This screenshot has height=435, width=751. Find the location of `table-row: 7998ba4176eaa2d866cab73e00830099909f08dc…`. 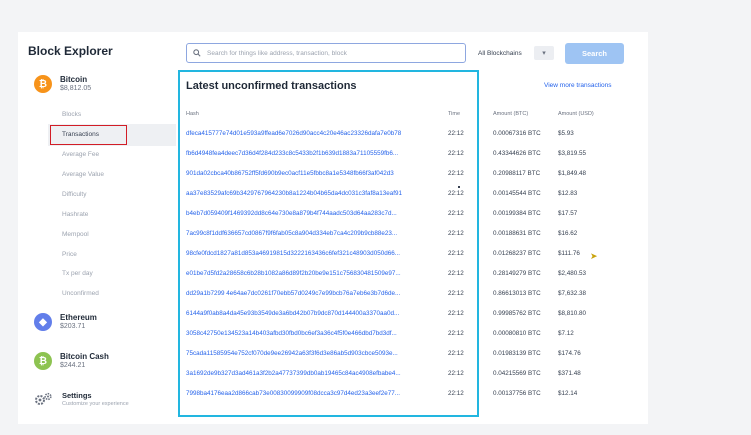

table-row: 7998ba4176eaa2d866cab73e00830099909f08dc… is located at coordinates (406, 400).